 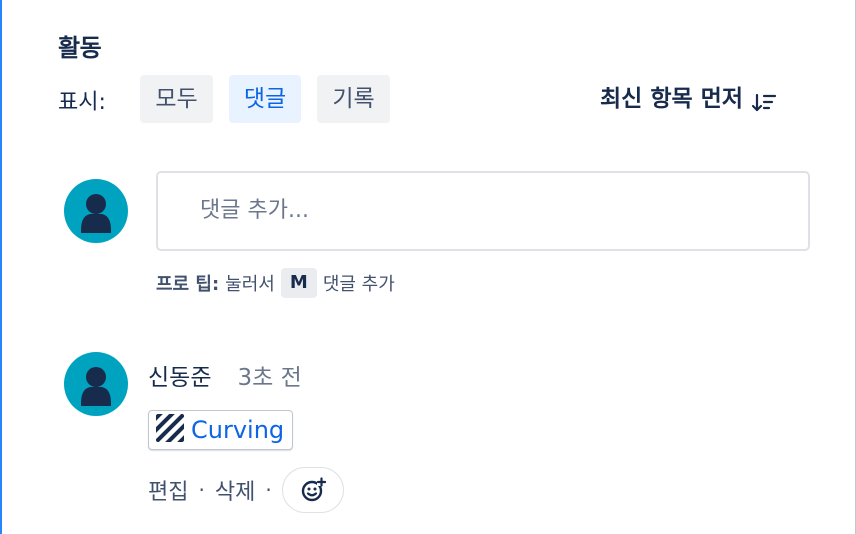 What do you see at coordinates (176, 99) in the screenshot?
I see `filter-all-button: 모두` at bounding box center [176, 99].